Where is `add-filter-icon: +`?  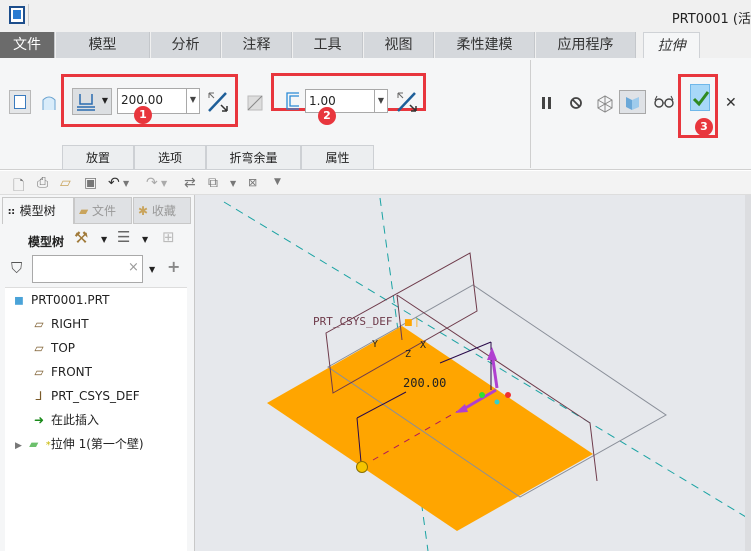 add-filter-icon: + is located at coordinates (173, 266).